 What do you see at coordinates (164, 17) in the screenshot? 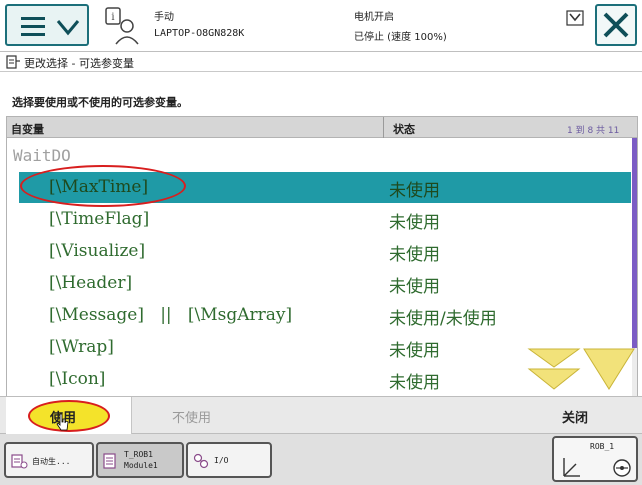
I see `operating-mode: 手动` at bounding box center [164, 17].